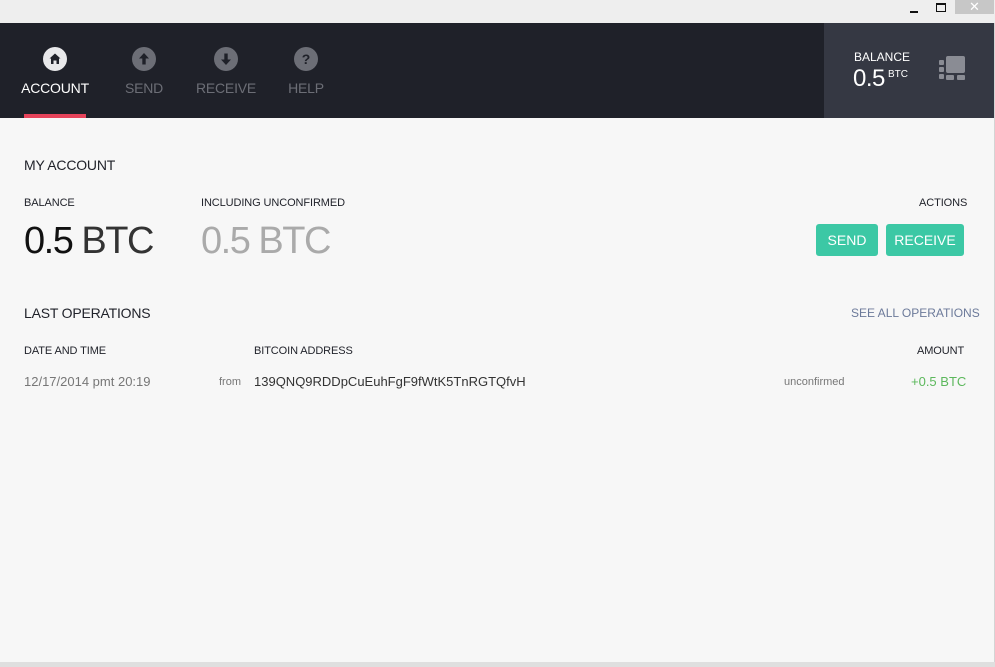 The height and width of the screenshot is (667, 995). I want to click on header-balance-unit: BTC, so click(898, 74).